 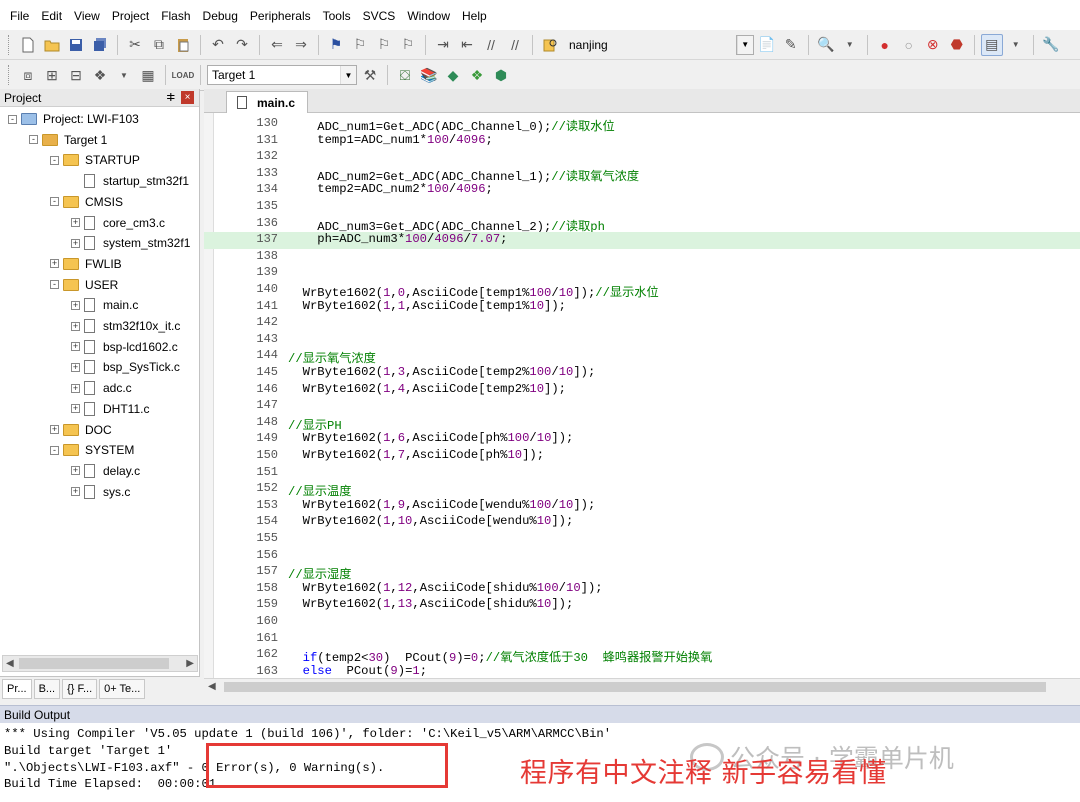 What do you see at coordinates (397, 239) in the screenshot?
I see `code-line: ph=ADC_num3*100/4096/7.07;` at bounding box center [397, 239].